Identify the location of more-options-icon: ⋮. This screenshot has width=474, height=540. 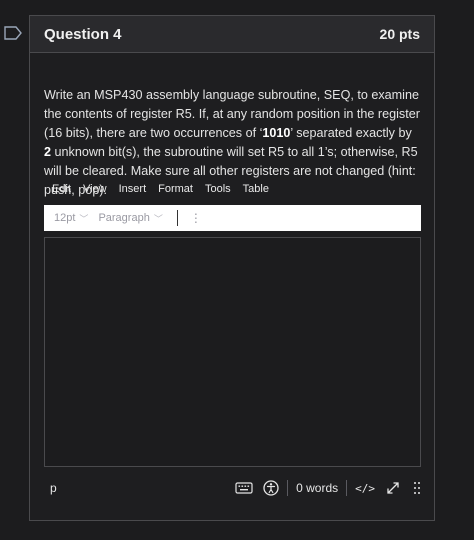
(196, 218).